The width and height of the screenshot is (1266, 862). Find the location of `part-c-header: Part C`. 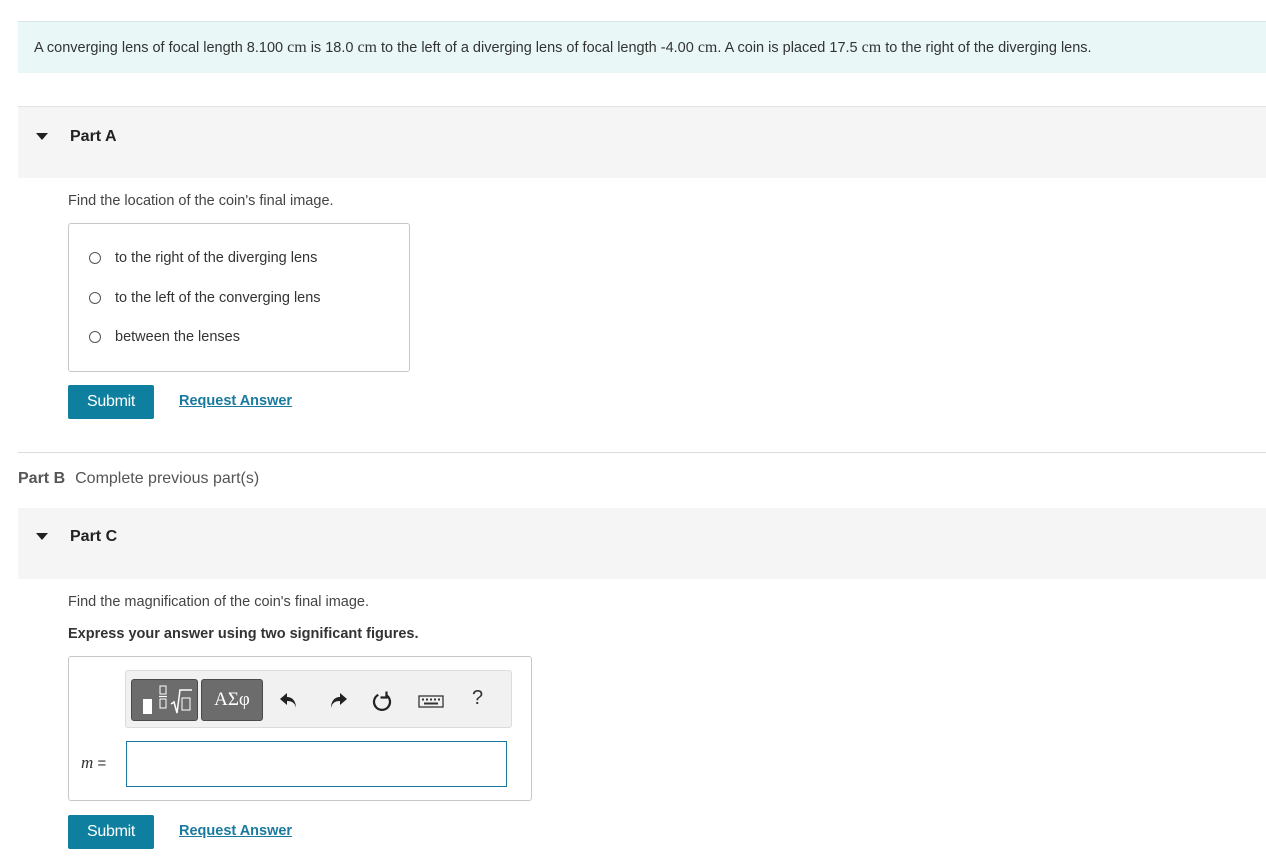

part-c-header: Part C is located at coordinates (642, 543).